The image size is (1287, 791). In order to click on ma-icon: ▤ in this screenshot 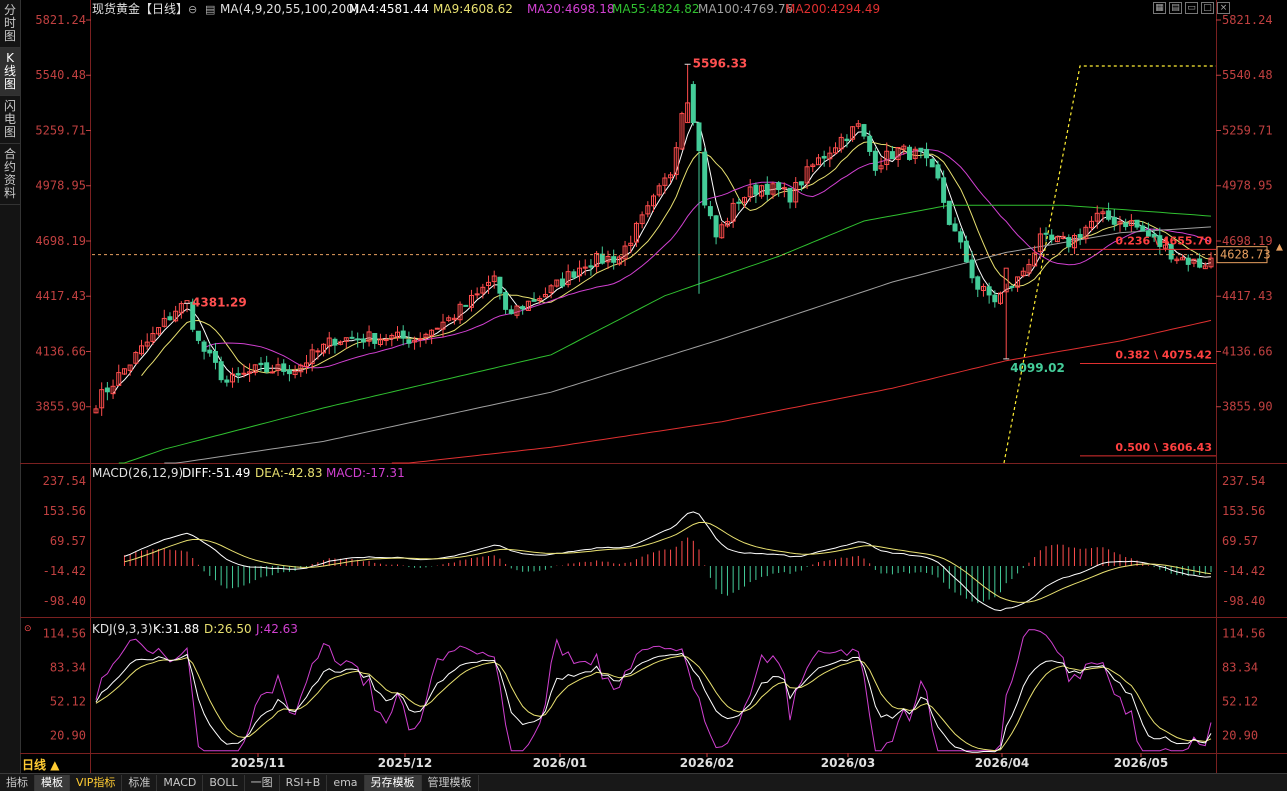, I will do `click(210, 9)`.